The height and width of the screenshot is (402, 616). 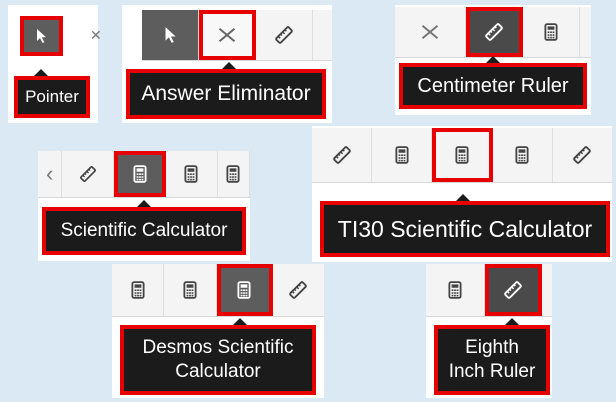 I want to click on centimeter-tooltip: Centimeter Ruler, so click(x=493, y=86).